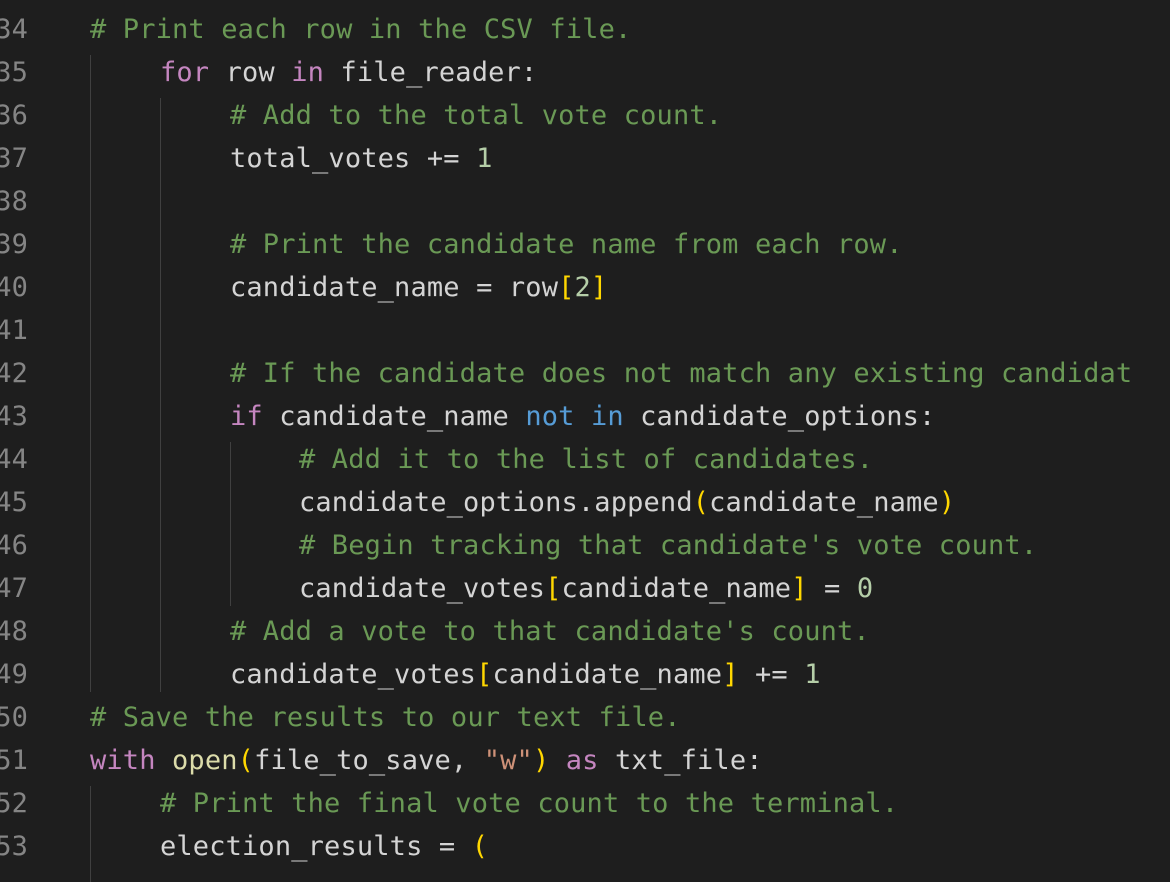  What do you see at coordinates (14, 287) in the screenshot?
I see `line-number: 40` at bounding box center [14, 287].